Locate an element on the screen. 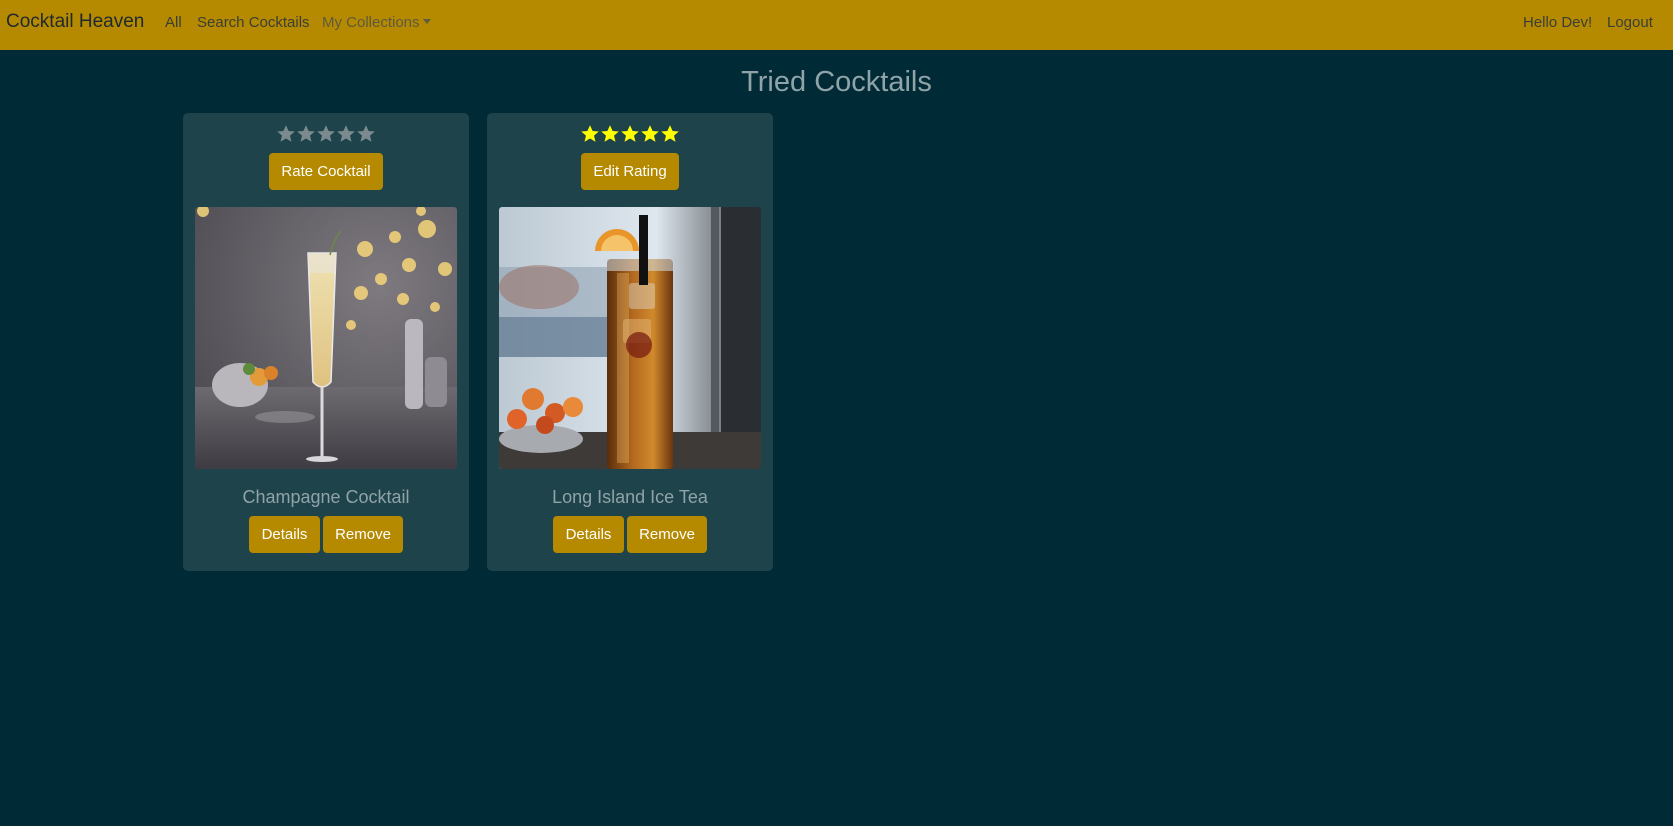 Image resolution: width=1673 pixels, height=827 pixels. cocktail-name: Champagne Cocktail is located at coordinates (326, 497).